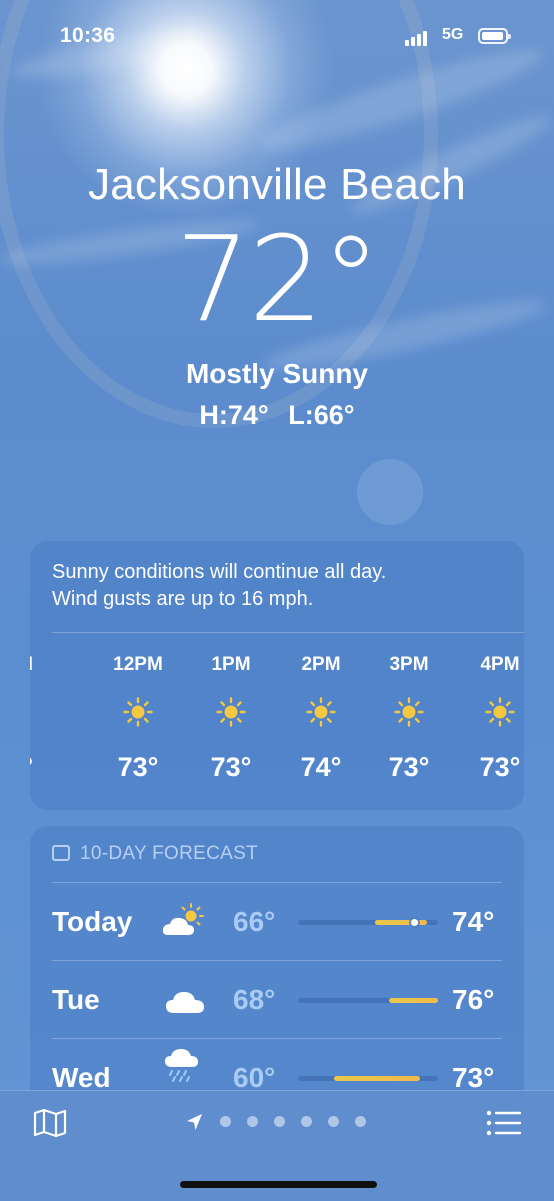 This screenshot has width=554, height=1201. Describe the element at coordinates (183, 599) in the screenshot. I see `summary-line: Wind gusts are up to 16 mph.` at that location.